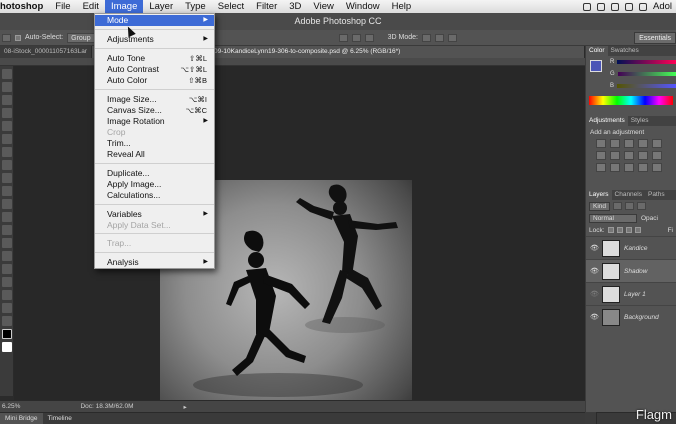 This screenshot has width=676, height=424. Describe the element at coordinates (7, 256) in the screenshot. I see `pen-tool-icon` at that location.